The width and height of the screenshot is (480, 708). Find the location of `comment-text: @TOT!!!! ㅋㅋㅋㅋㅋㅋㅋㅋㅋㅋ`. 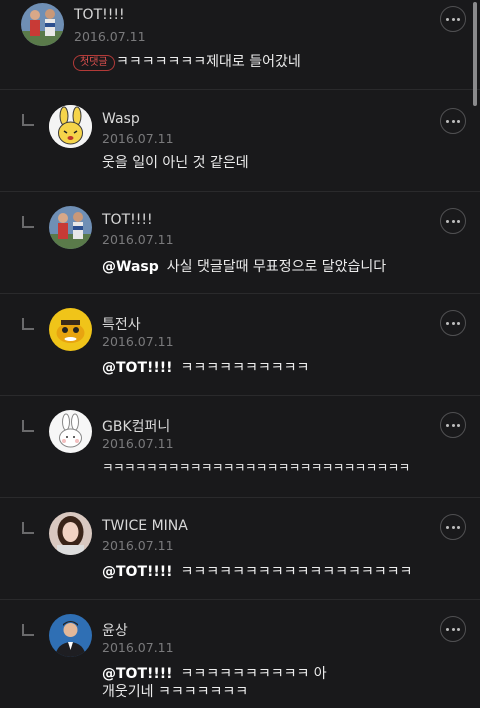

comment-text: @TOT!!!! ㅋㅋㅋㅋㅋㅋㅋㅋㅋㅋ is located at coordinates (205, 368).